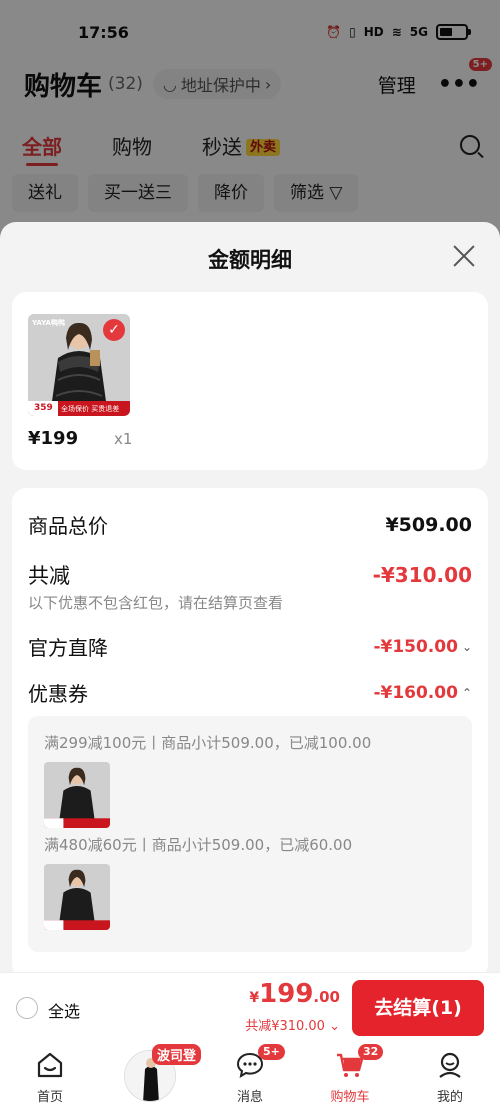 The width and height of the screenshot is (500, 1111). What do you see at coordinates (49, 1097) in the screenshot?
I see `tabbar-label-home: 首页` at bounding box center [49, 1097].